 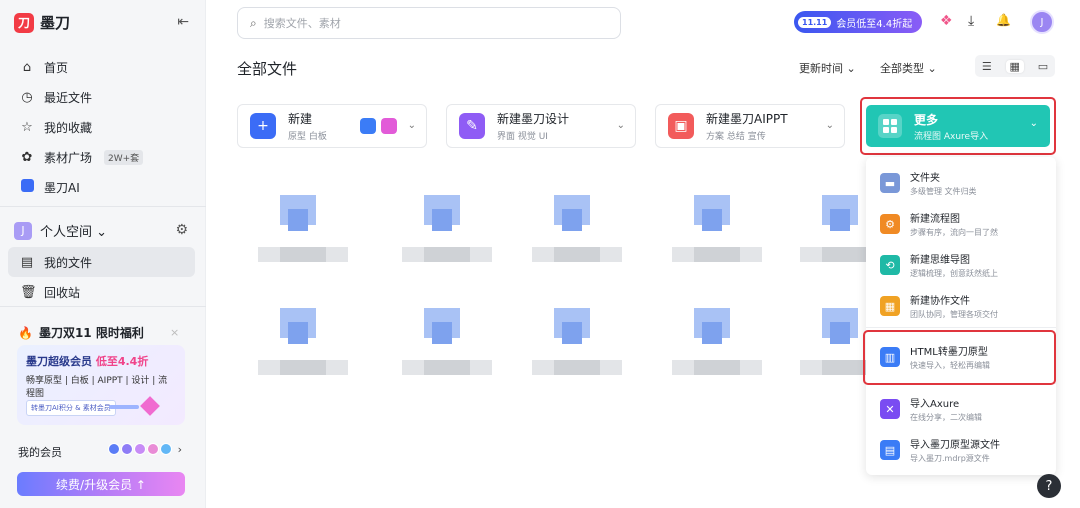 I want to click on card-subtitle: 原型 白板, so click(x=307, y=137).